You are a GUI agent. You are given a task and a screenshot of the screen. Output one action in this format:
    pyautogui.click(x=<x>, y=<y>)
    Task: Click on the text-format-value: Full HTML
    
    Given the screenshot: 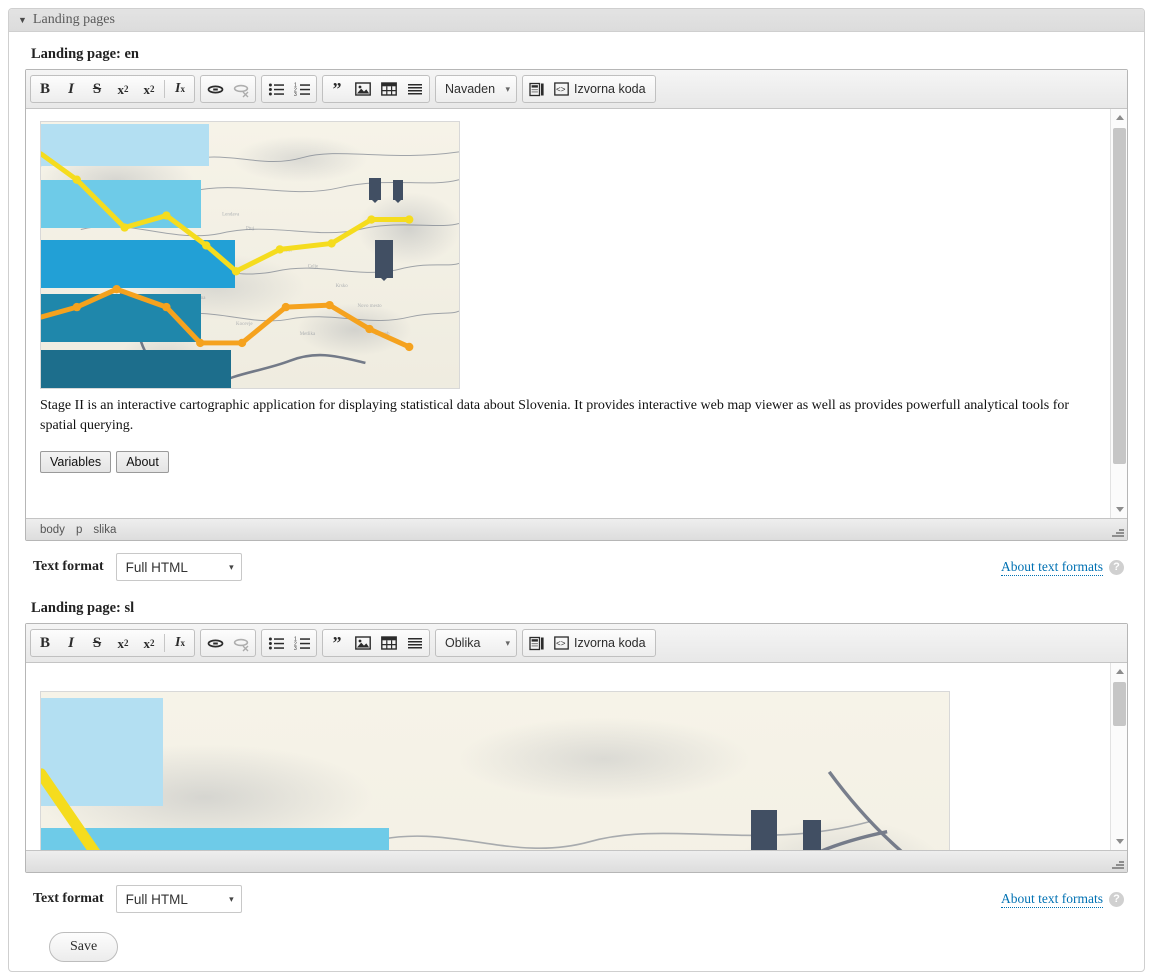 What is the action you would take?
    pyautogui.click(x=156, y=567)
    